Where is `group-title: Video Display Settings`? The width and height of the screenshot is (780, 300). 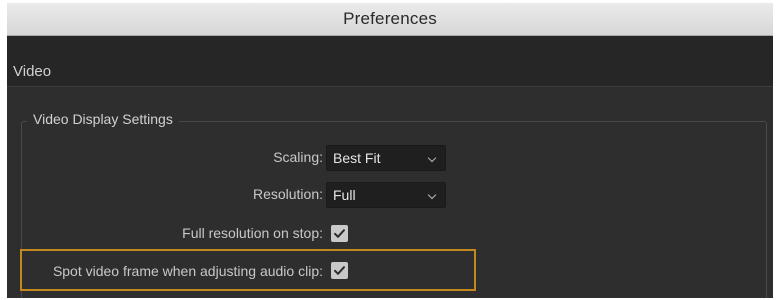 group-title: Video Display Settings is located at coordinates (103, 119).